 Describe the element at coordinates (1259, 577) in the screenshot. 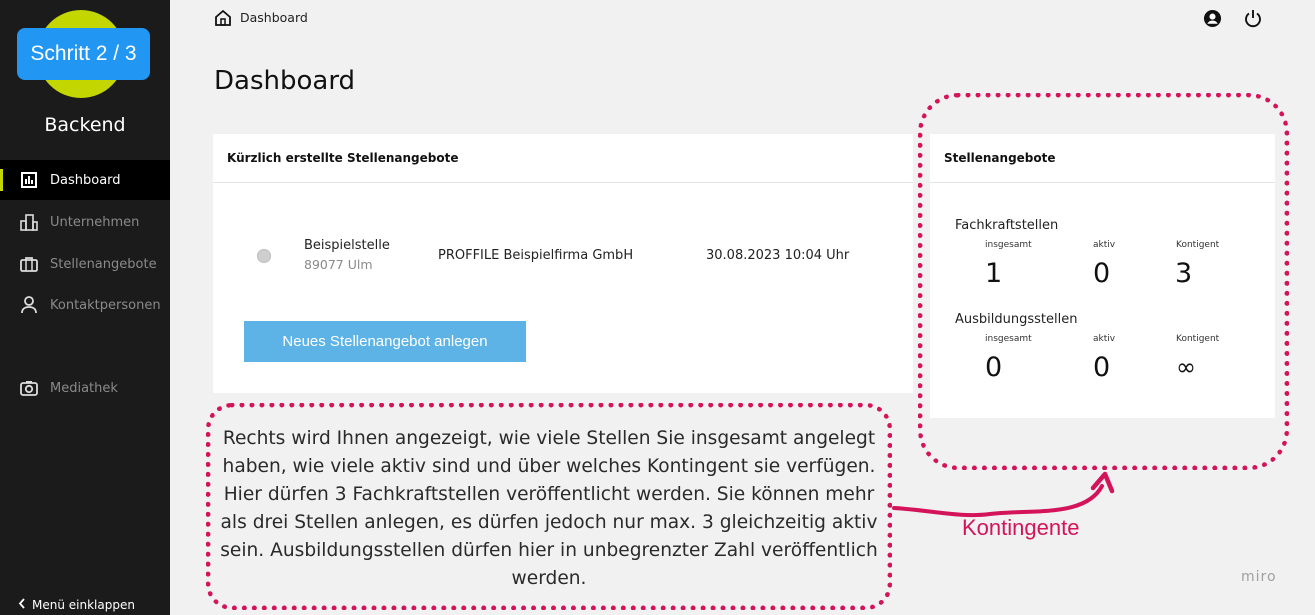

I see `miro-watermark: miro` at that location.